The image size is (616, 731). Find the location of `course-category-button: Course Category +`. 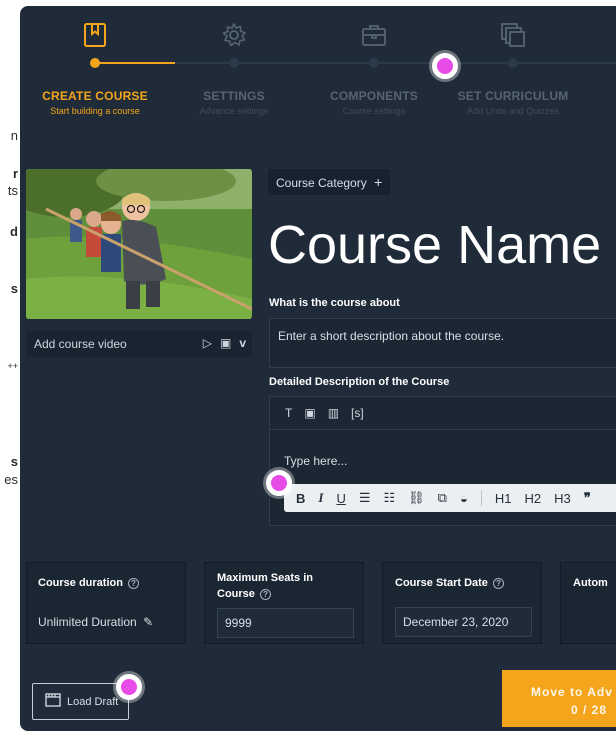

course-category-button: Course Category + is located at coordinates (329, 182).